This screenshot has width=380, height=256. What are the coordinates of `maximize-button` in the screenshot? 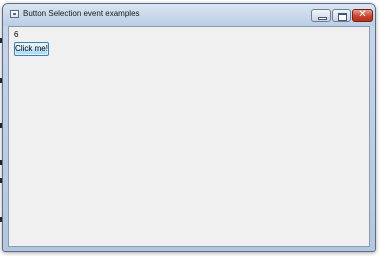 It's located at (341, 15).